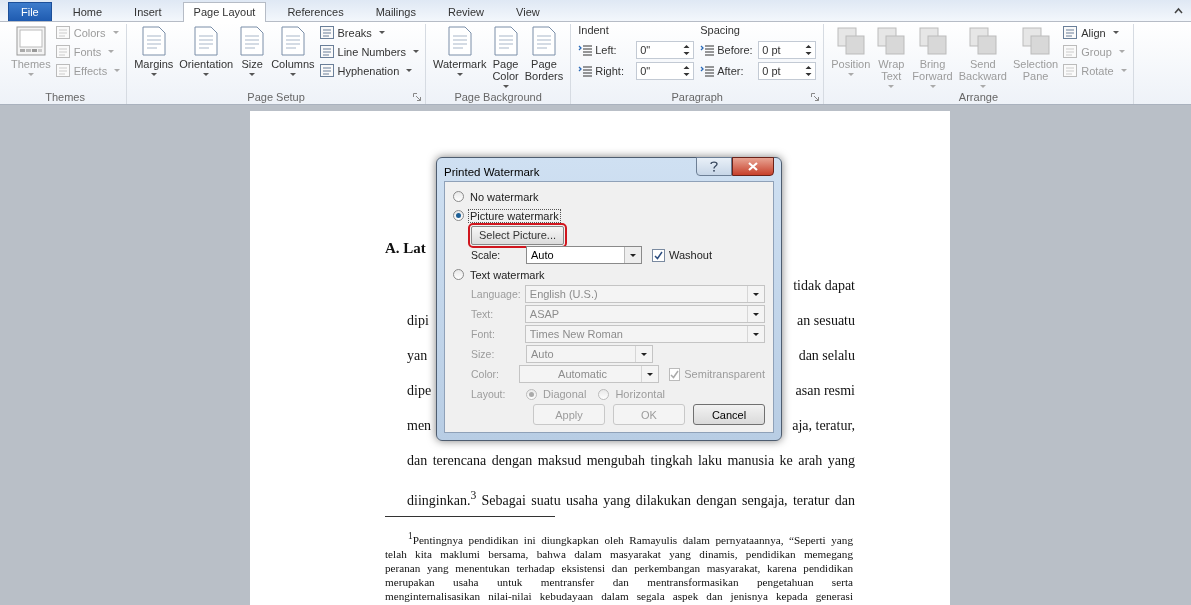  Describe the element at coordinates (631, 499) in the screenshot. I see `body-text: diinginkan.$^{3}$ Sebagai suatu usaha yang dilakukan dengan sengaja, teratur dan` at that location.